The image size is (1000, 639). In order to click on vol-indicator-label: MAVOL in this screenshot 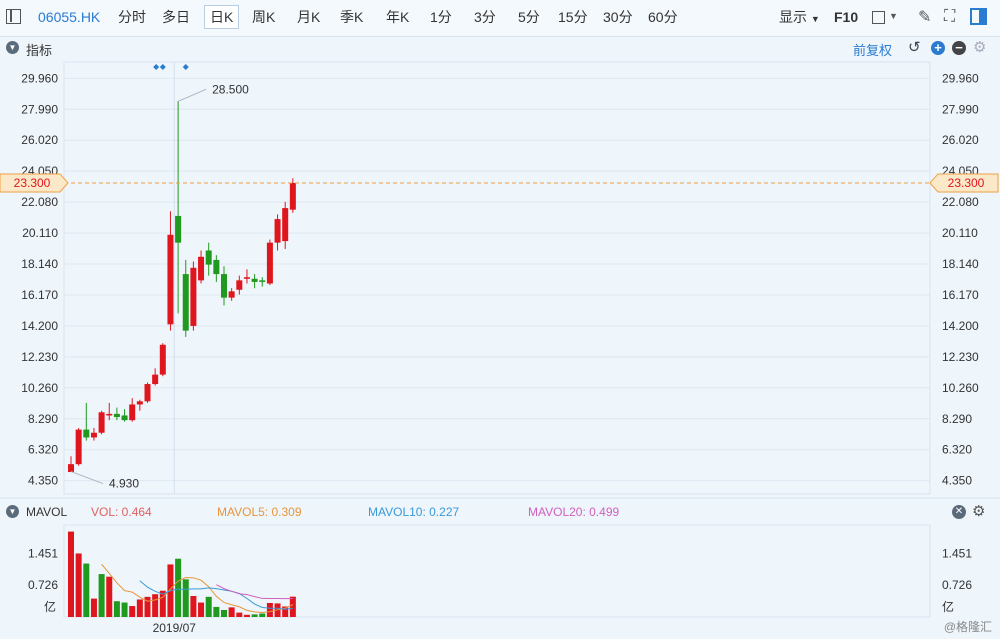, I will do `click(46, 512)`.